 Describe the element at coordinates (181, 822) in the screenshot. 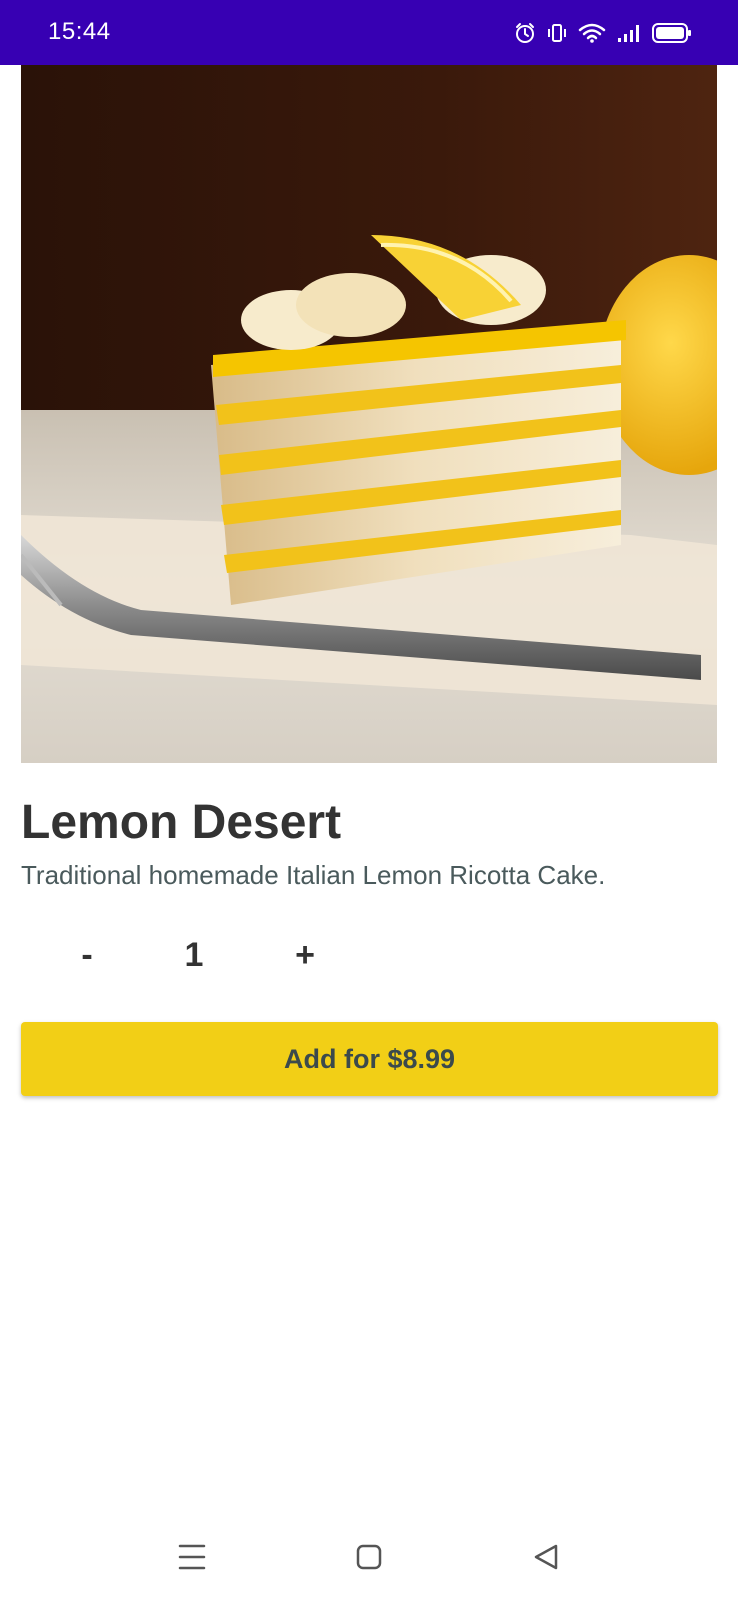

I see `product-title: Lemon Desert` at that location.